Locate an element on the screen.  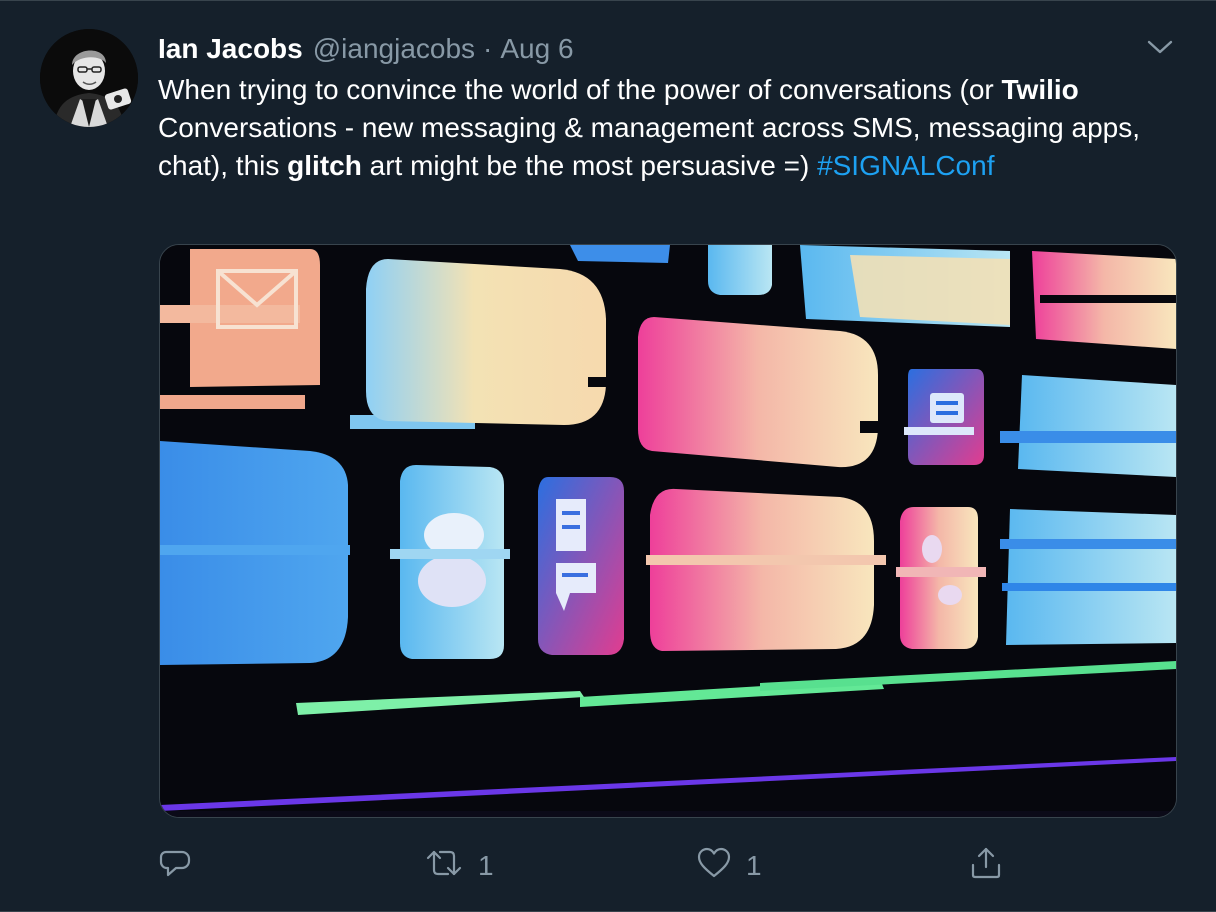
author-handle: @iangjacobs is located at coordinates (394, 49).